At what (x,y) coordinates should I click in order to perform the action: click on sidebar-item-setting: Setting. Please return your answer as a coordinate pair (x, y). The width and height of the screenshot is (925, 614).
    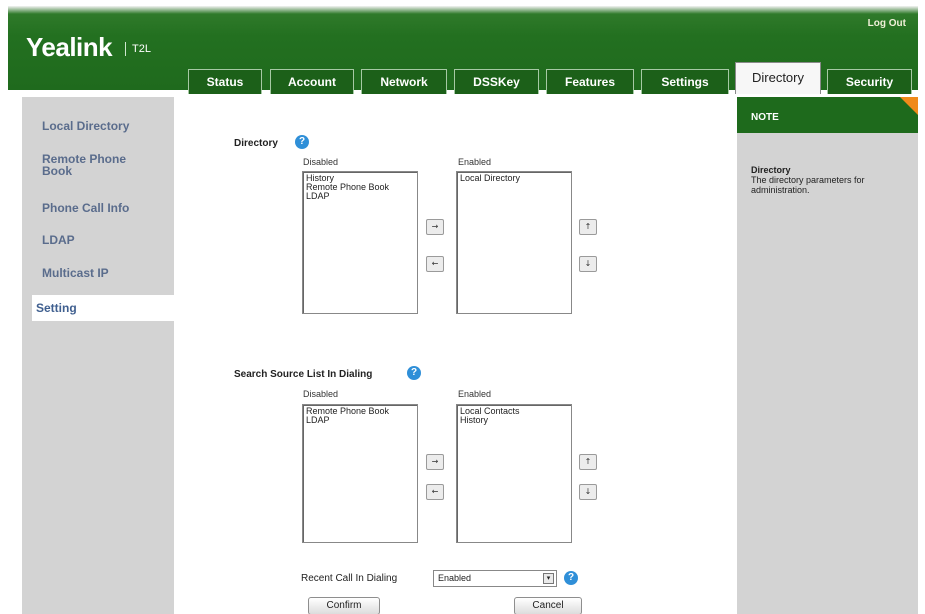
    Looking at the image, I should click on (101, 308).